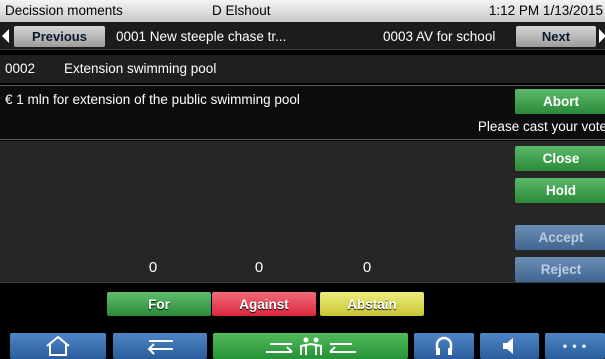  I want to click on next-arrow-icon, so click(602, 36).